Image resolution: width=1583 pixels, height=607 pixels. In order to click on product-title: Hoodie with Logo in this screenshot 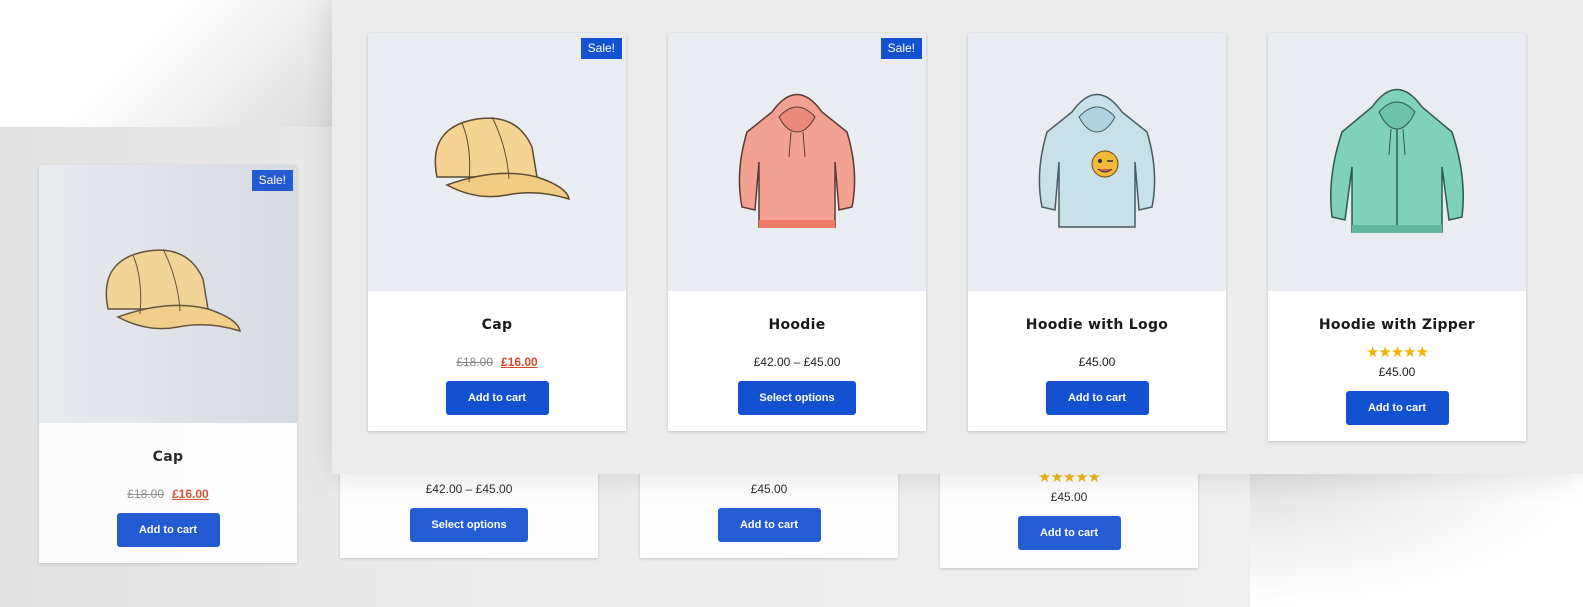, I will do `click(1097, 325)`.